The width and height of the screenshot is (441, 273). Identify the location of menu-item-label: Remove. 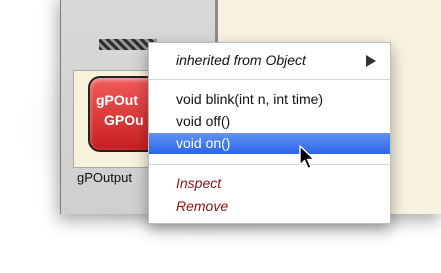
(202, 206).